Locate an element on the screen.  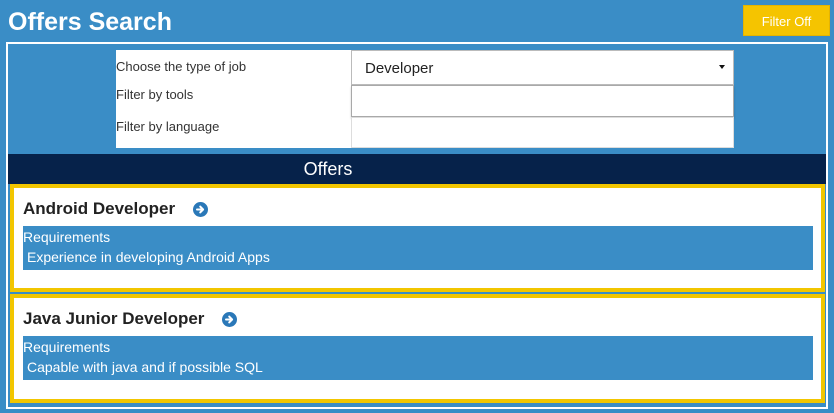
job-type-selected-value: Developer is located at coordinates (399, 68).